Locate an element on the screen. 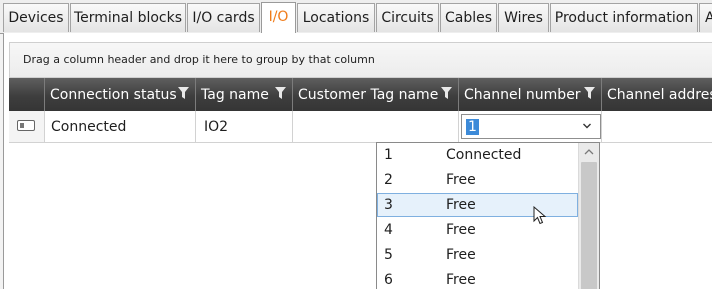  dropdown-option: 2 Free is located at coordinates (477, 180).